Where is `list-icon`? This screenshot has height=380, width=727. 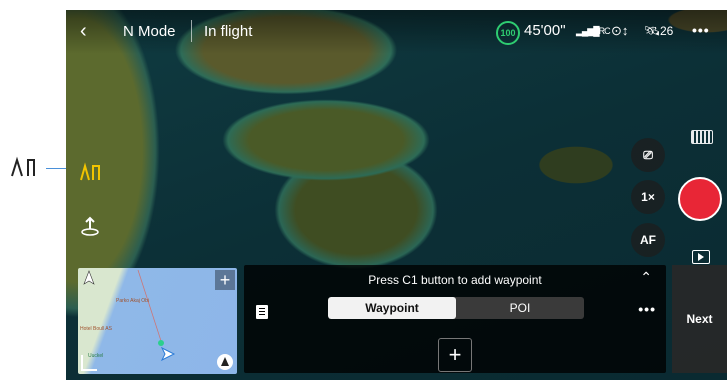
list-icon is located at coordinates (262, 312).